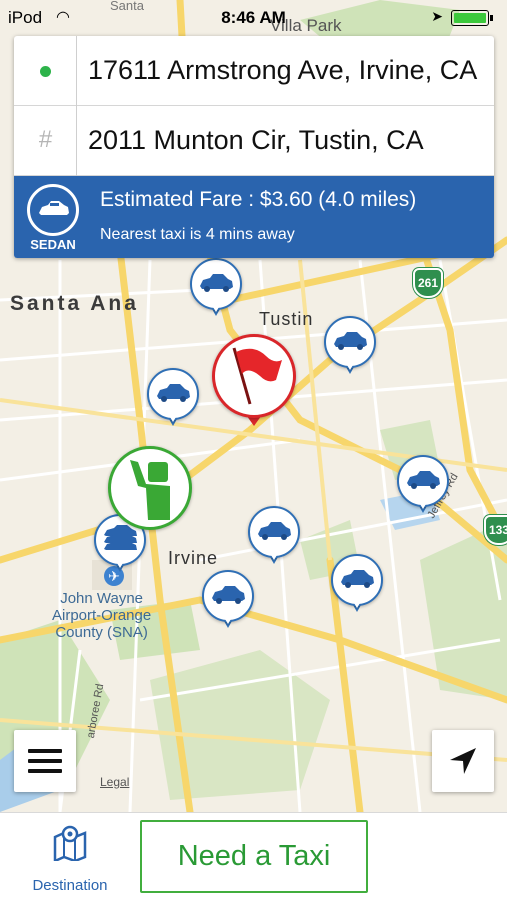  Describe the element at coordinates (288, 70) in the screenshot. I see `pickup-address-field: 17611 Armstrong Ave, Irvine, CA` at that location.